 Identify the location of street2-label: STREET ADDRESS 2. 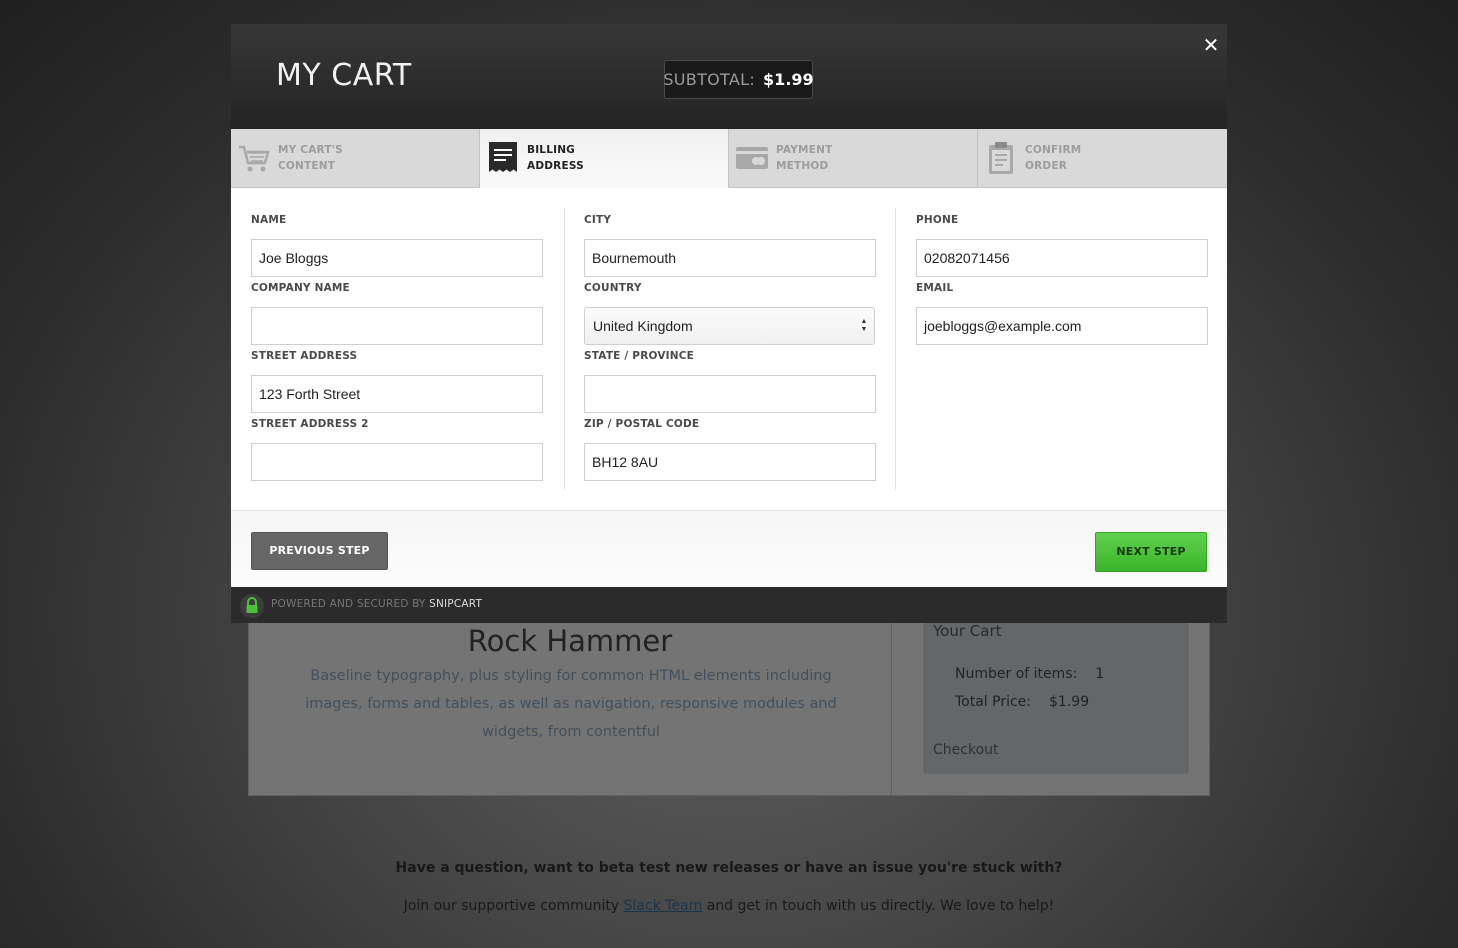
(310, 424).